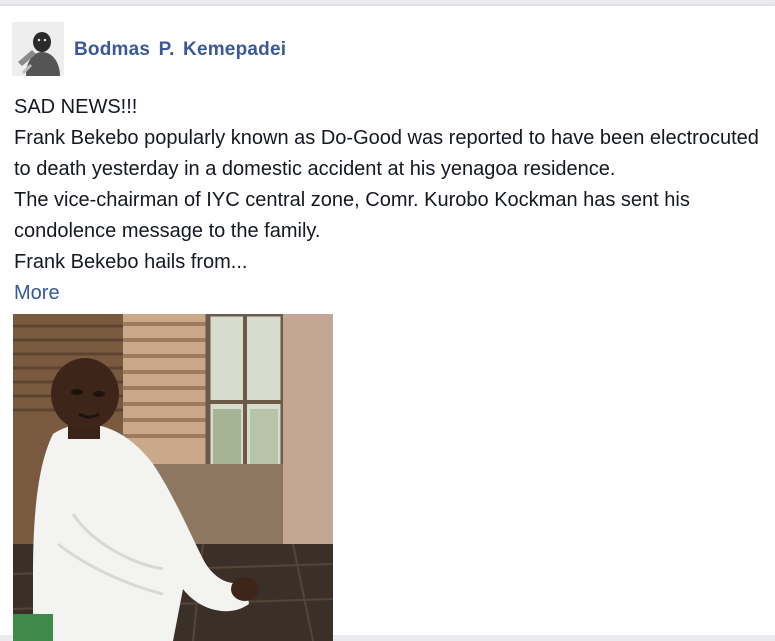  I want to click on avatar-image, so click(38, 49).